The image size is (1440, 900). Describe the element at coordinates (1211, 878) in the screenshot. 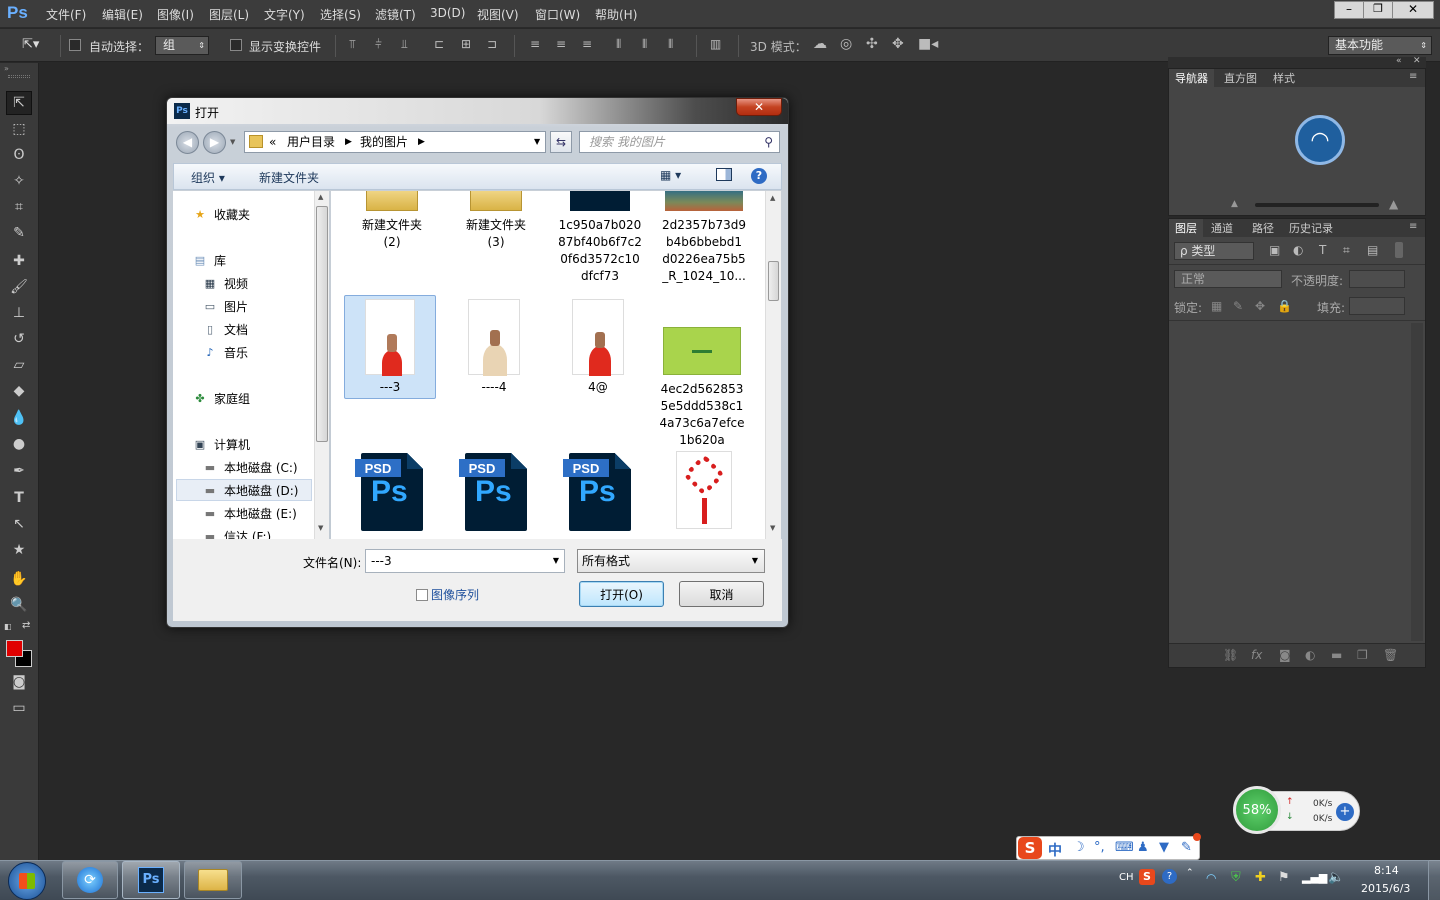

I see `tray-wifi-icon: ◠` at that location.